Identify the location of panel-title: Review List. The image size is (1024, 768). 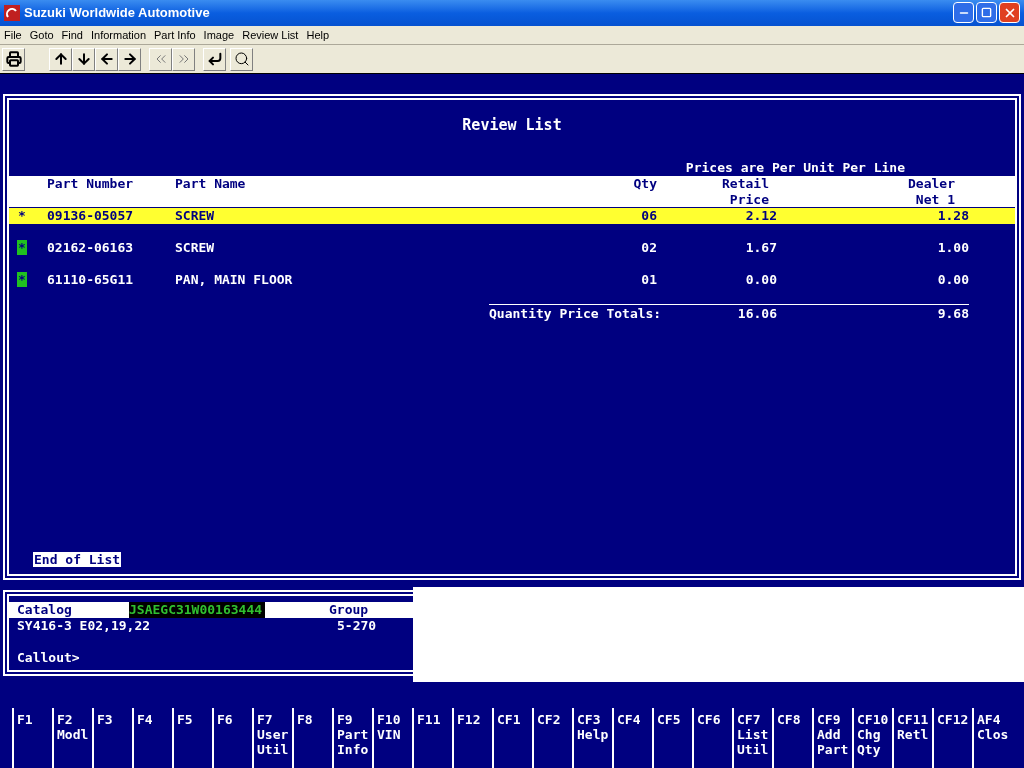
(512, 125).